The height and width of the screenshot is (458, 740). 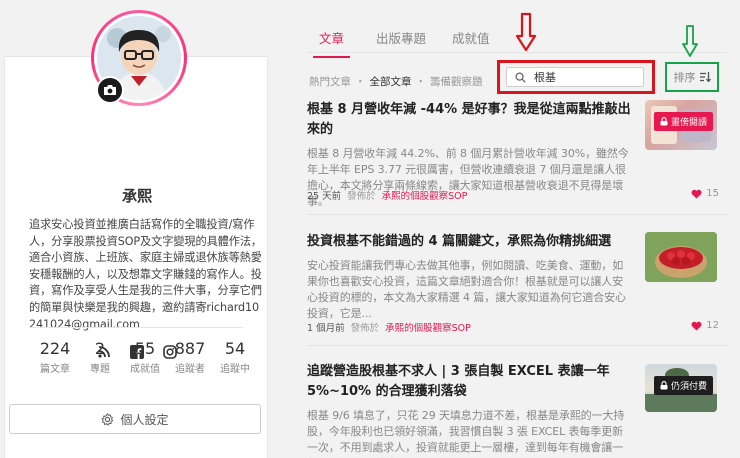 What do you see at coordinates (517, 52) in the screenshot?
I see `tabs-divider` at bounding box center [517, 52].